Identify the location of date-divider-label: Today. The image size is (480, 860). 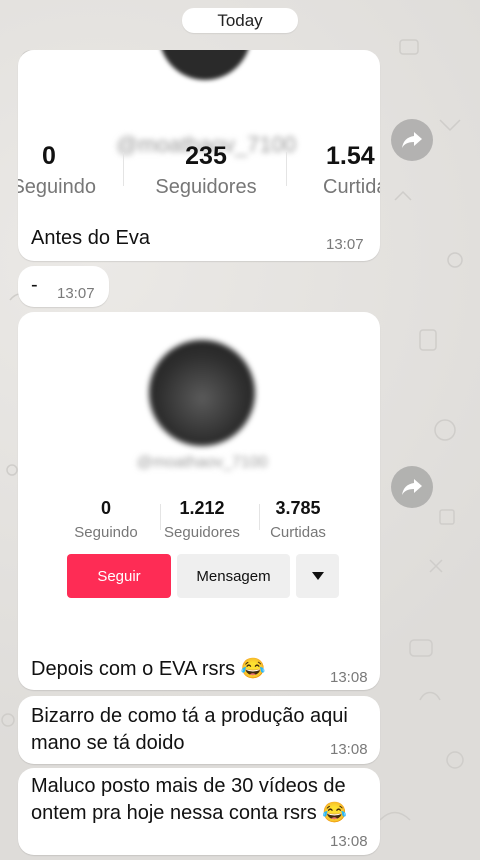
(240, 20).